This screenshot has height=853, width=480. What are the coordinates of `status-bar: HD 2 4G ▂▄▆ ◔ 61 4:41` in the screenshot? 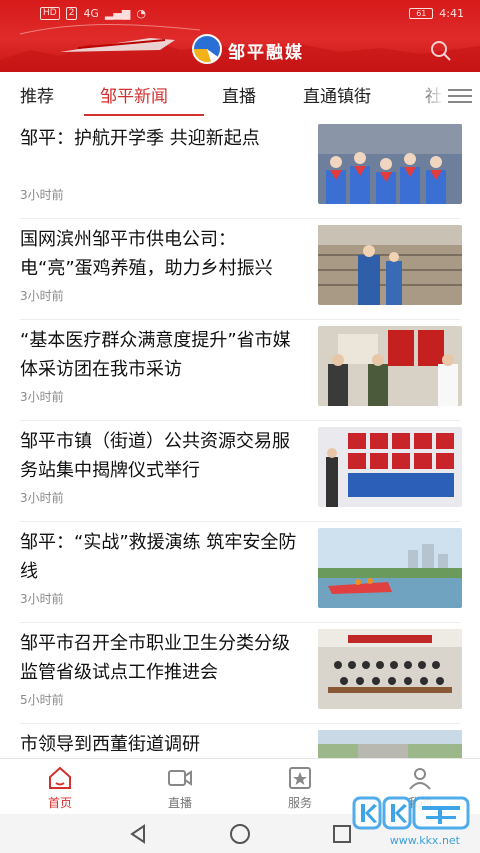 It's located at (240, 15).